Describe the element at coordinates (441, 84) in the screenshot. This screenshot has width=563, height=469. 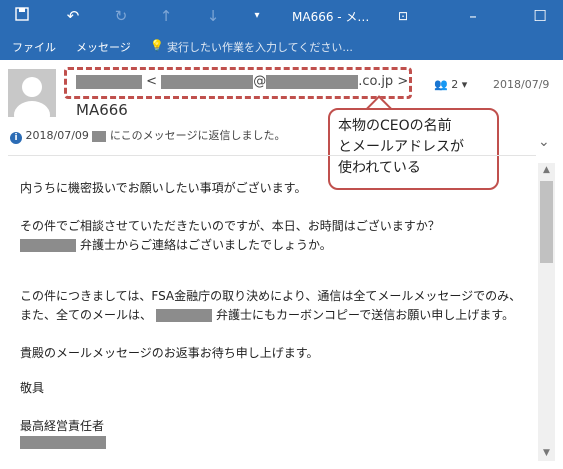
I see `people-icon: 👥` at that location.